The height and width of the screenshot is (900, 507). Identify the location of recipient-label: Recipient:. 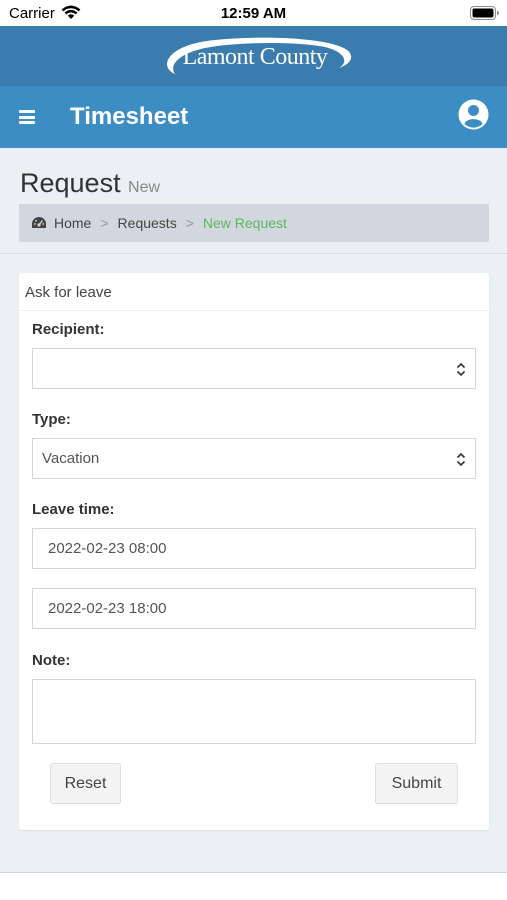
(68, 329).